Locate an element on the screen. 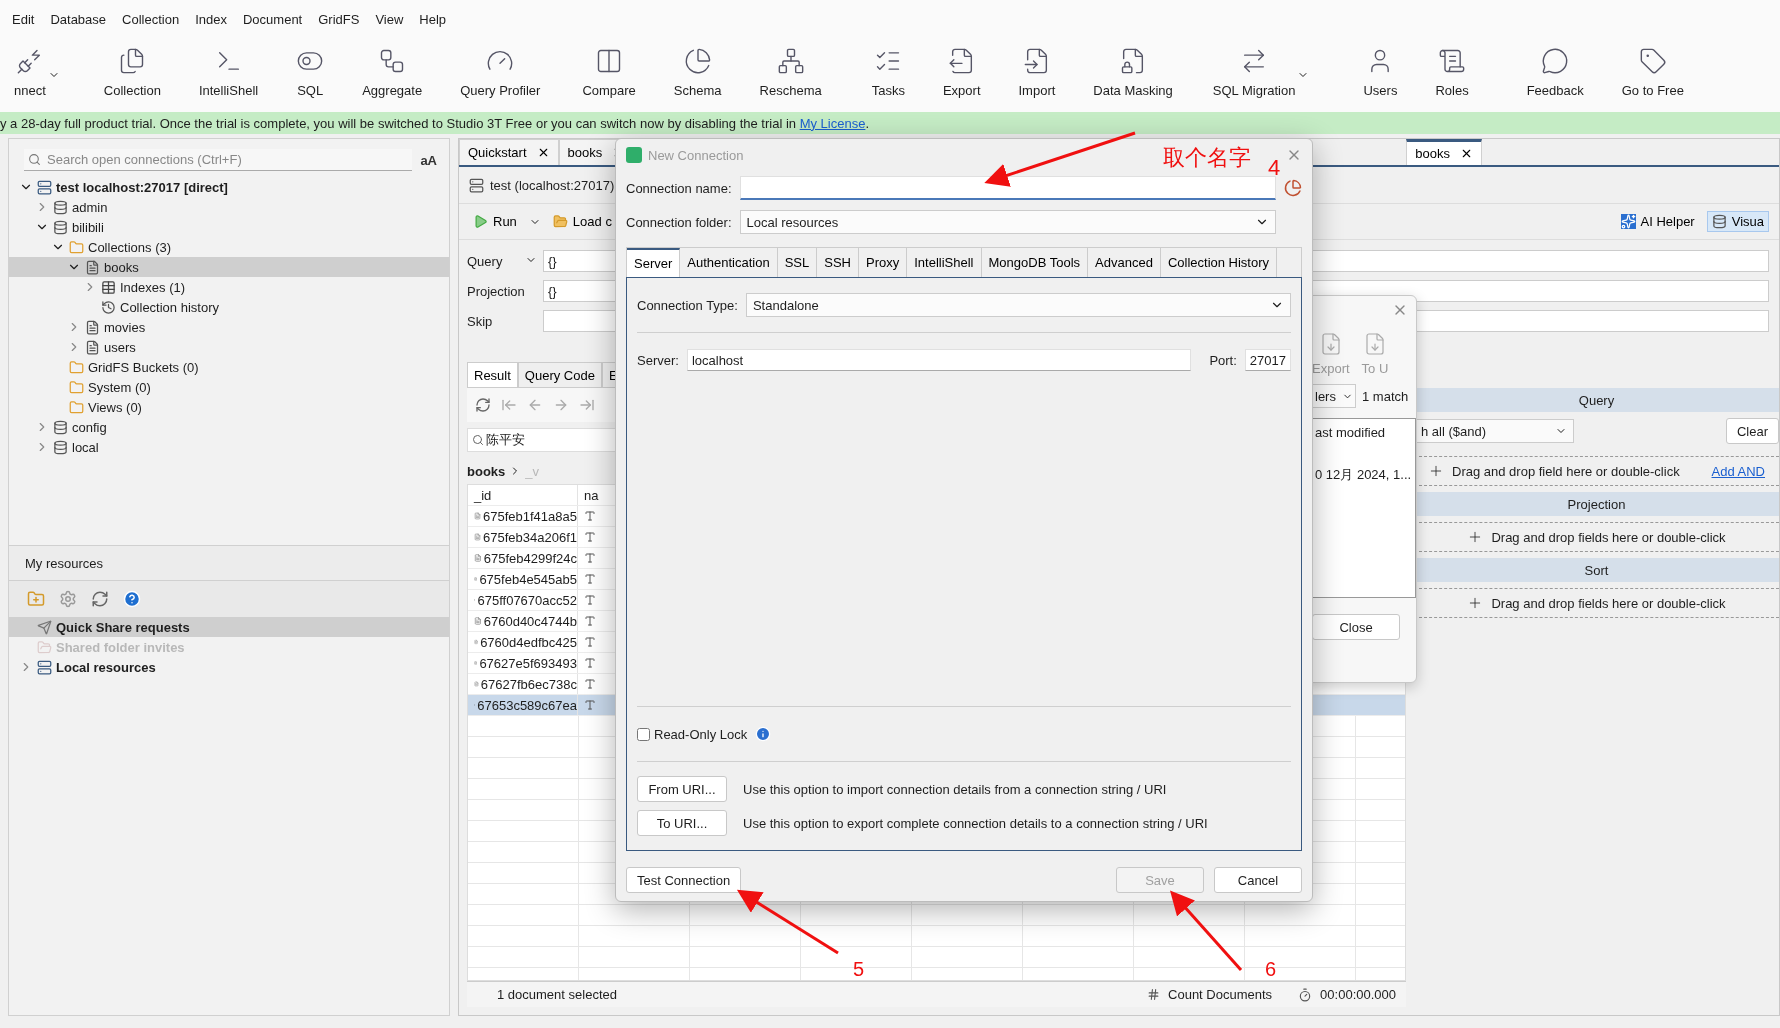 Image resolution: width=1780 pixels, height=1028 pixels. table-cell: 675feb34a206f1 is located at coordinates (530, 537).